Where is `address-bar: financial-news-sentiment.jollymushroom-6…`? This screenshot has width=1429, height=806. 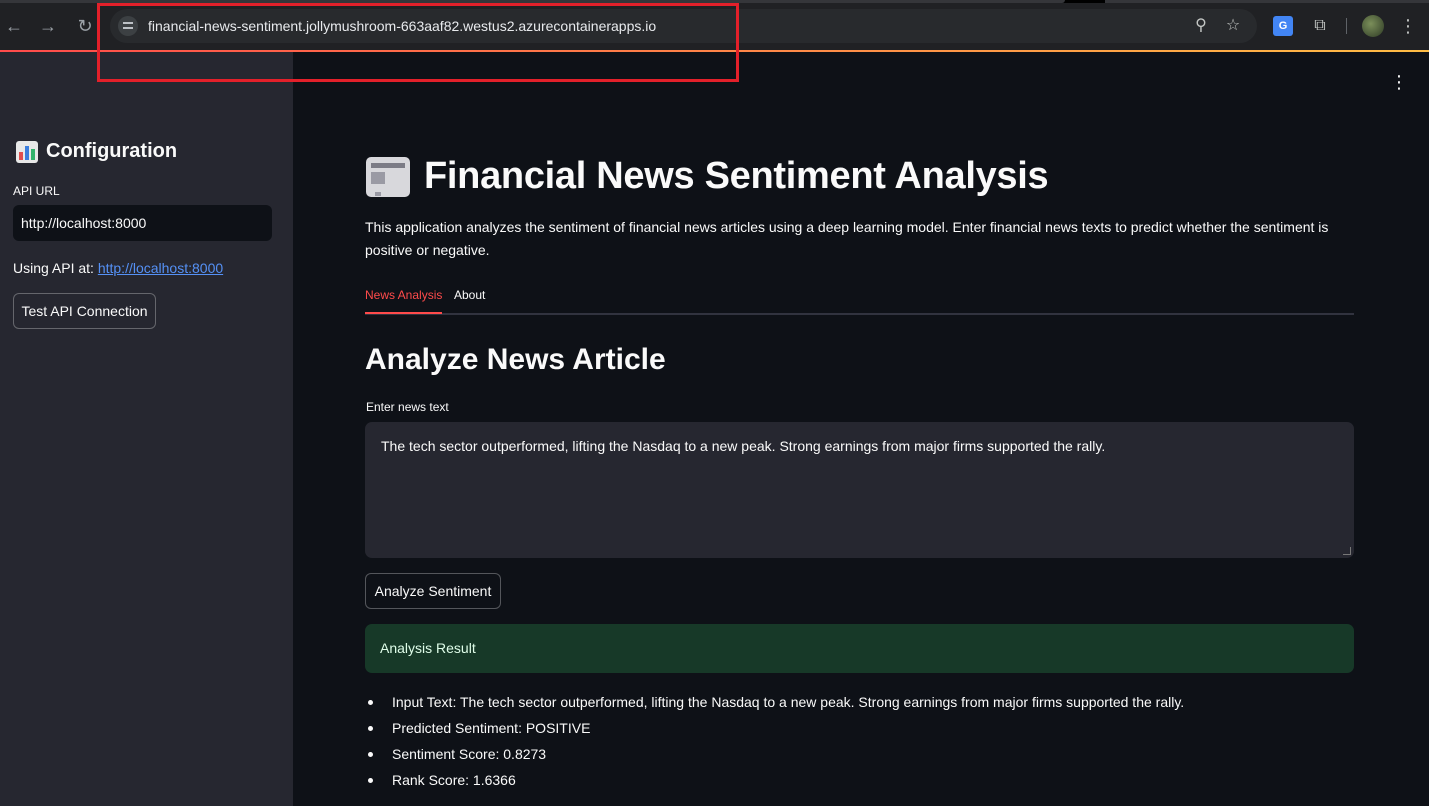 address-bar: financial-news-sentiment.jollymushroom-6… is located at coordinates (683, 26).